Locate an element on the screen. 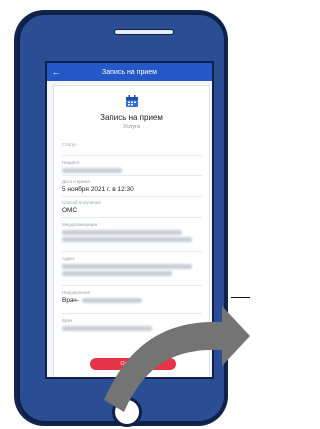  field-value: ОМС is located at coordinates (70, 210).